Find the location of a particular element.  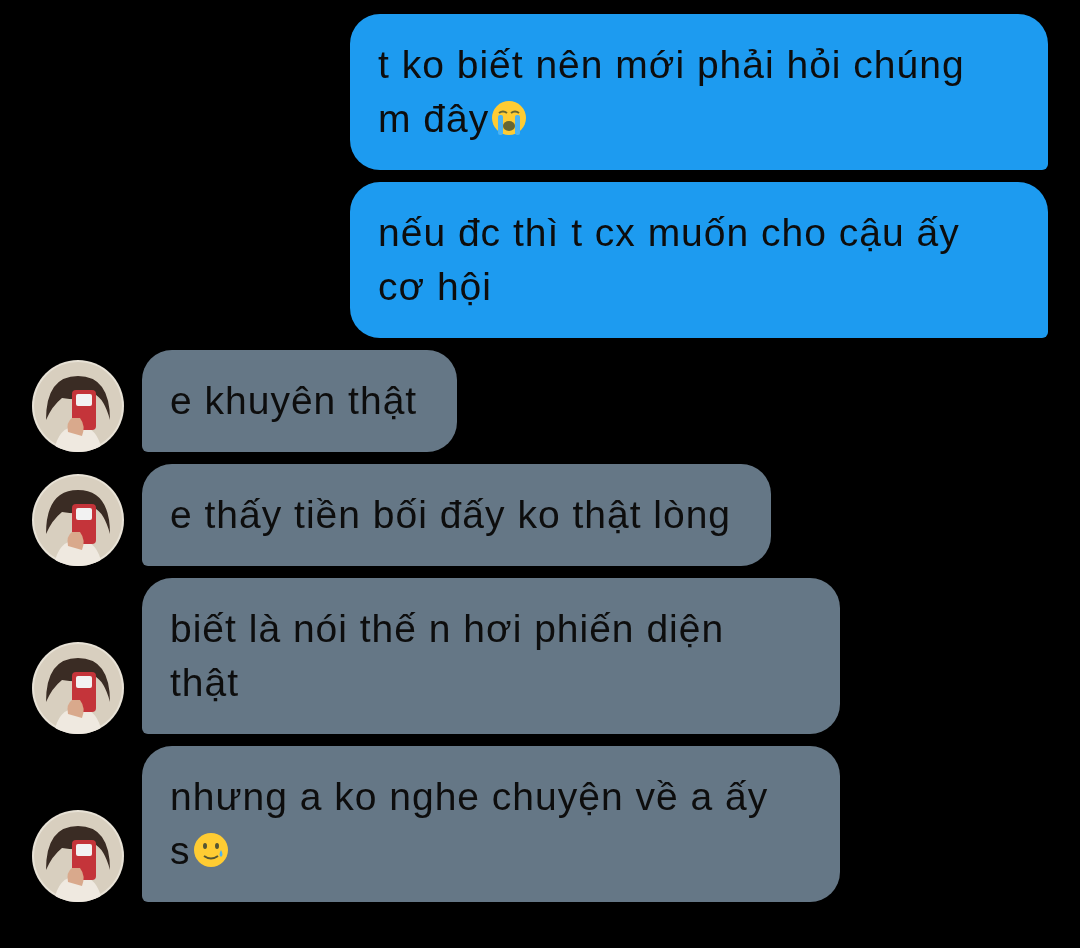

sent-message-bubble: nếu đc thì t cx muốn cho cậu ấy cơ hội is located at coordinates (699, 260).